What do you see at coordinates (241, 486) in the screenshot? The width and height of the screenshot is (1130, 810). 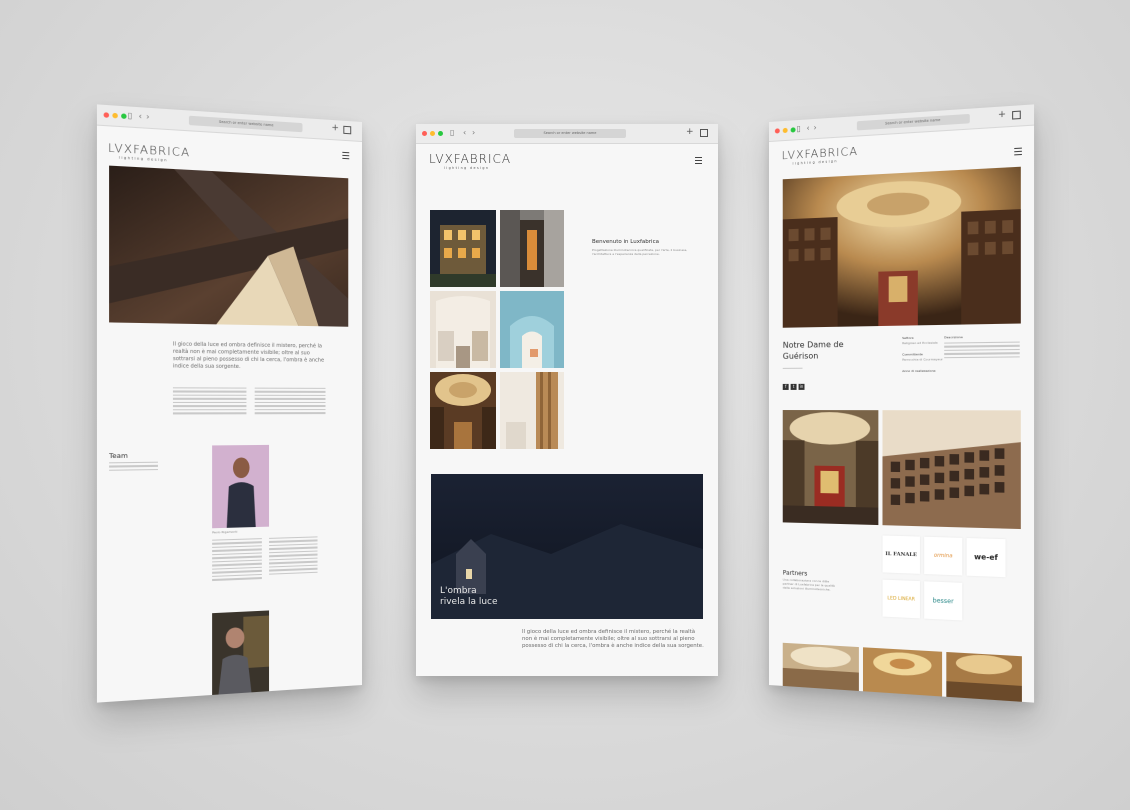 I see `team-member-photo` at bounding box center [241, 486].